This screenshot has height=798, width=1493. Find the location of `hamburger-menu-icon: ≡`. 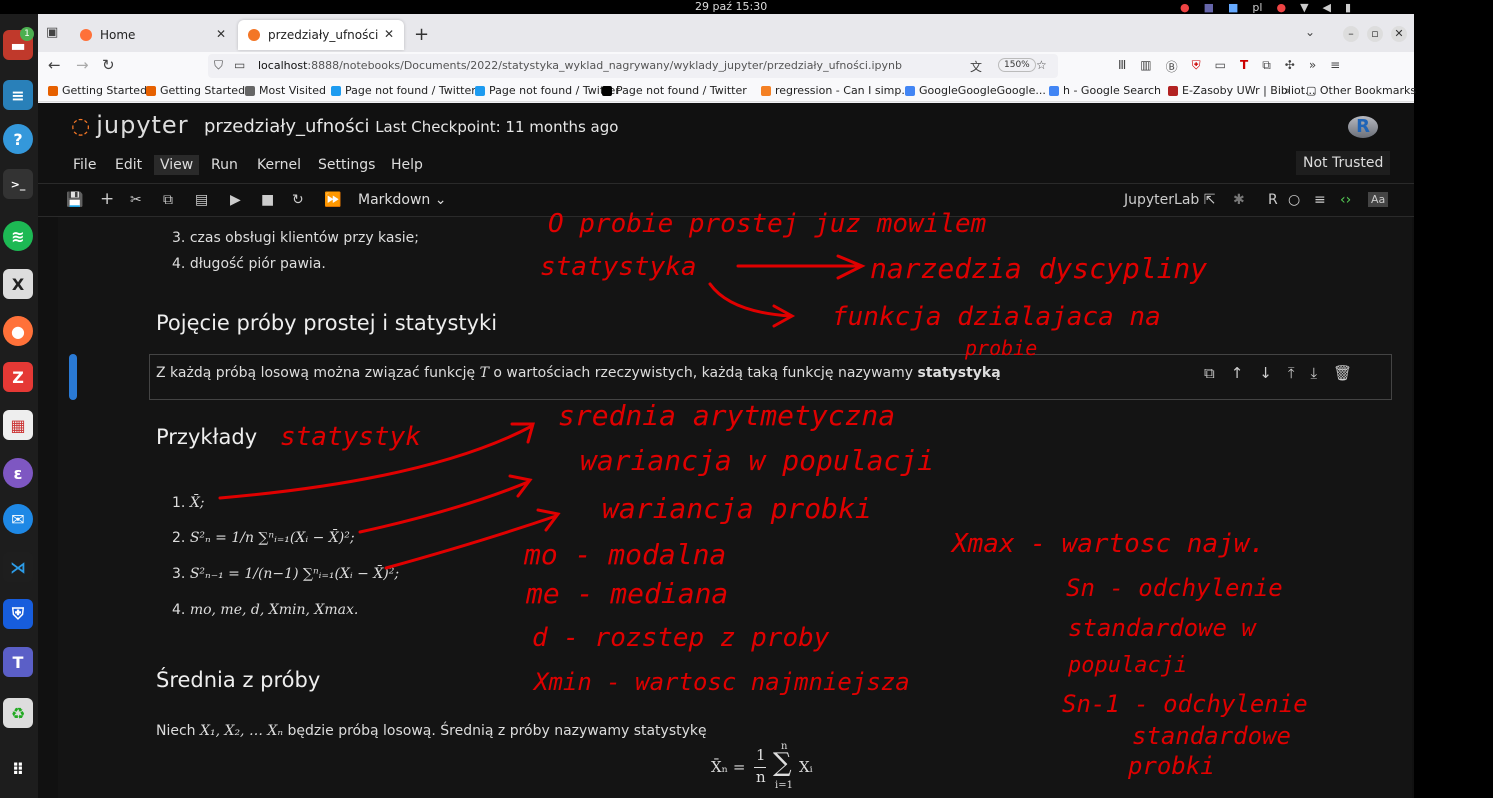

hamburger-menu-icon: ≡ is located at coordinates (1335, 66).